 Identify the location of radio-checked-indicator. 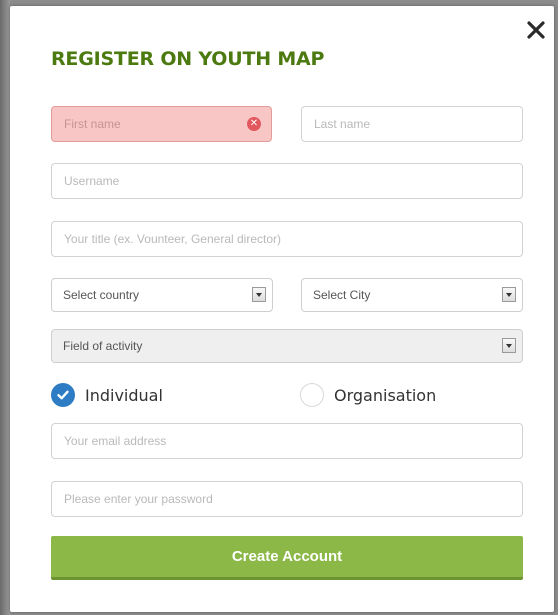
(63, 395).